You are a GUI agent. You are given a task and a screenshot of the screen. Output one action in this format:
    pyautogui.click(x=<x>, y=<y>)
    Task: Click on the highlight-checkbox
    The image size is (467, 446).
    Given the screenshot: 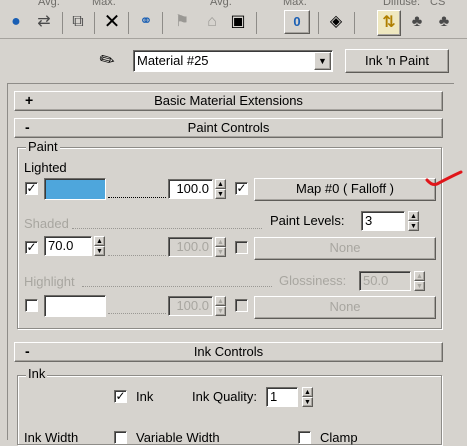 What is the action you would take?
    pyautogui.click(x=31, y=305)
    